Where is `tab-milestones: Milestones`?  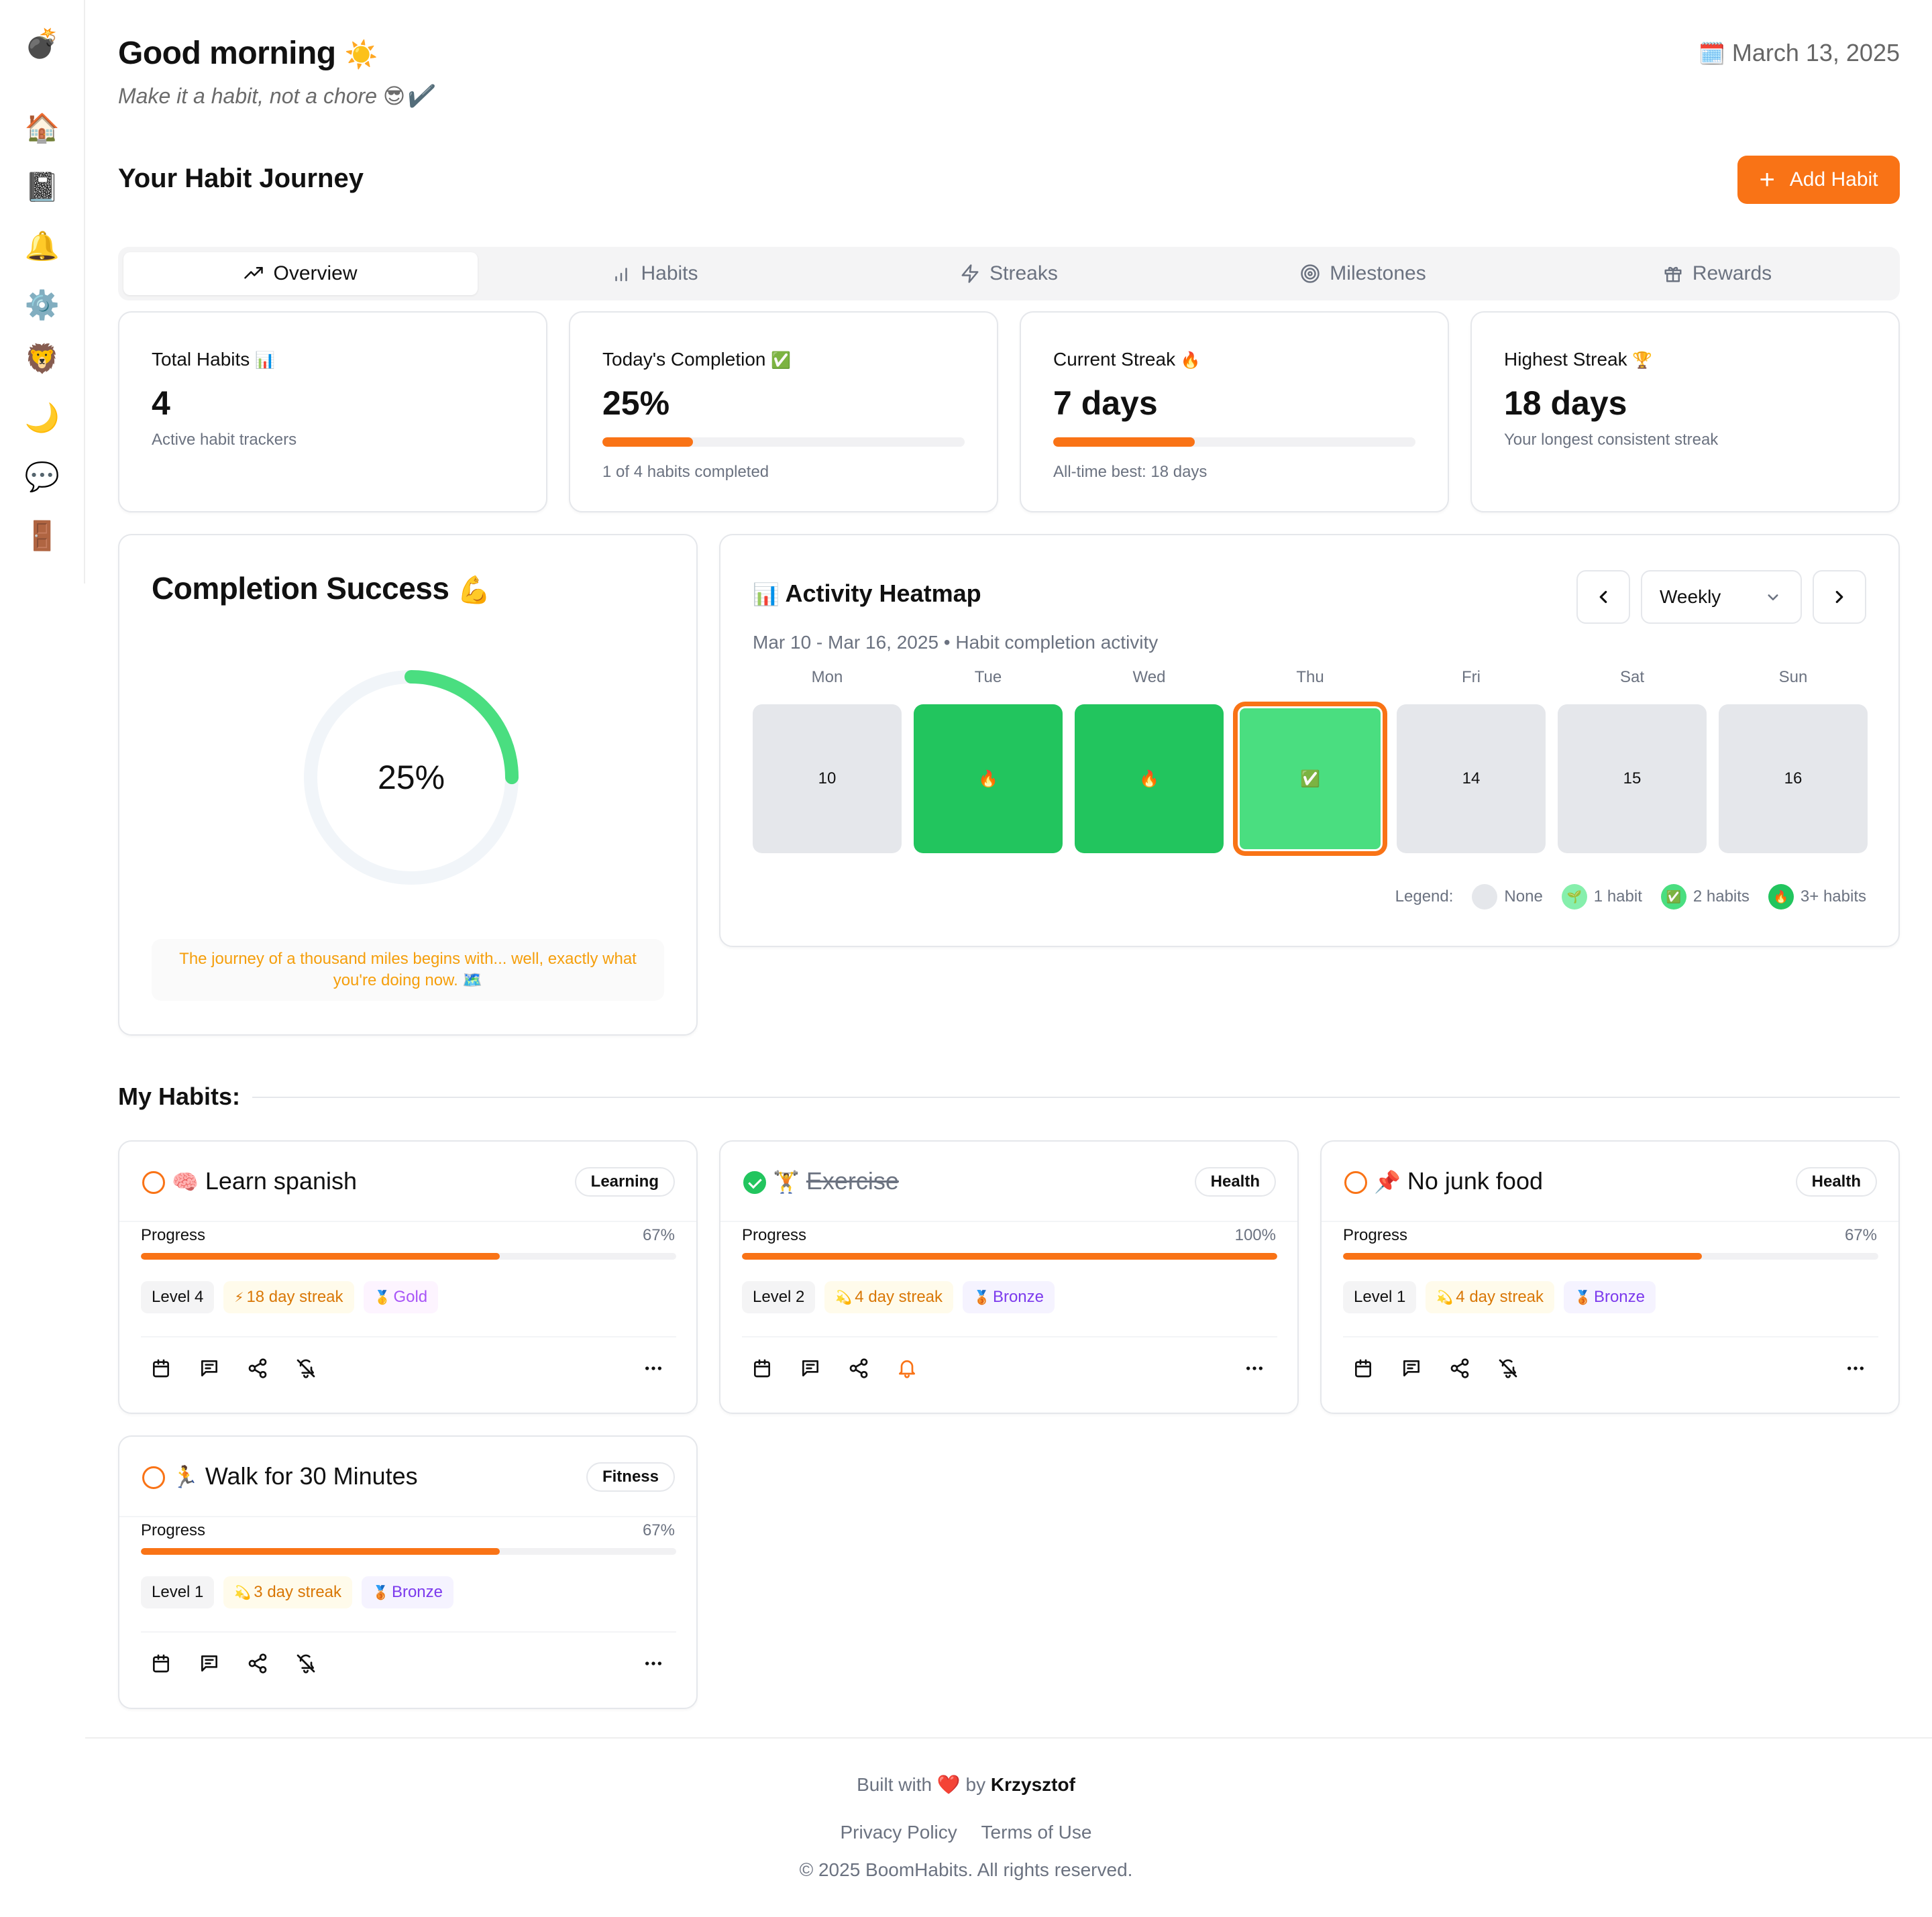 tab-milestones: Milestones is located at coordinates (1363, 273).